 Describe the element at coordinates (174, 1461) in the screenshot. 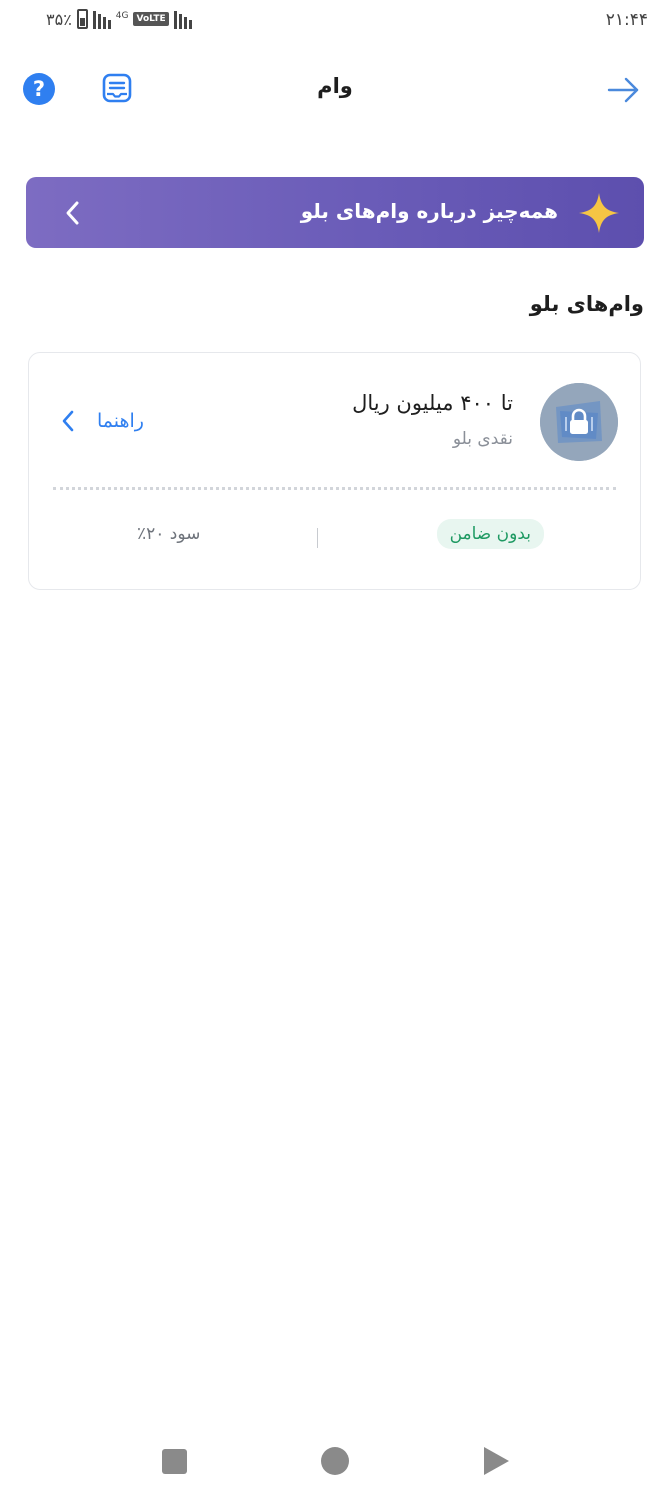

I see `recent-apps-button` at that location.